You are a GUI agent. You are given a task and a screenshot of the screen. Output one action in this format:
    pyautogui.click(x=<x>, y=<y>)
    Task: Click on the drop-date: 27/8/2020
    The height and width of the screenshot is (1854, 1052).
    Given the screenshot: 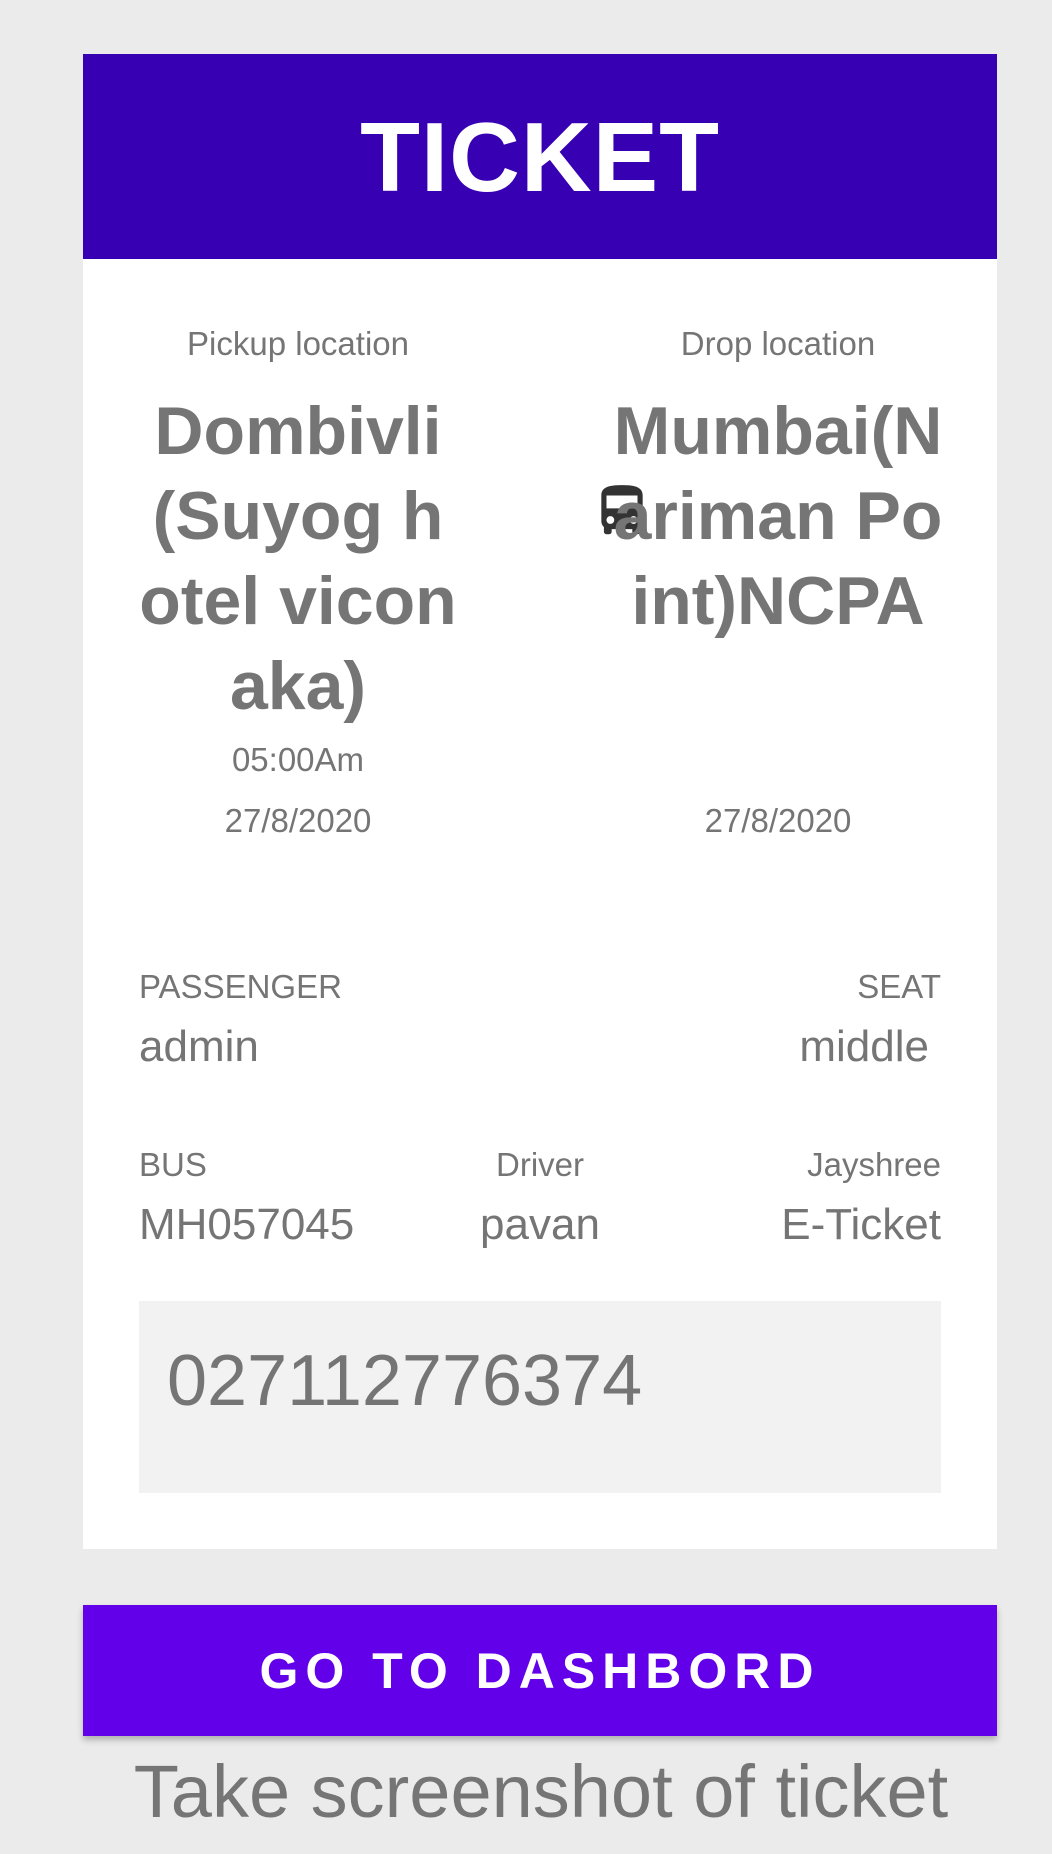 What is the action you would take?
    pyautogui.click(x=778, y=820)
    